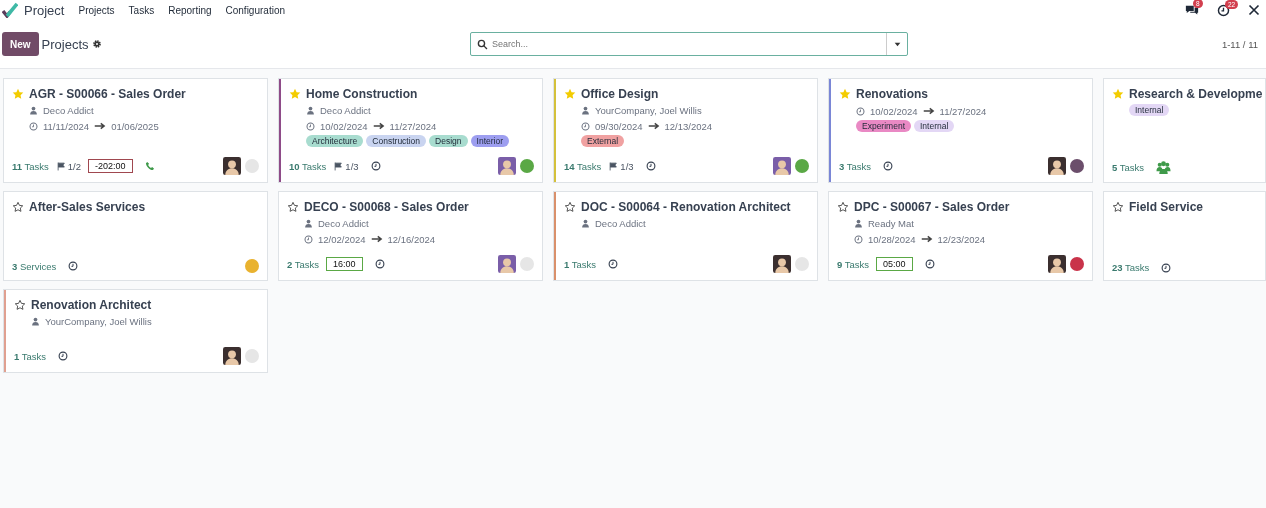 The height and width of the screenshot is (508, 1266). Describe the element at coordinates (410, 236) in the screenshot. I see `project-card: DECO - S00068 - Sales Order Deco Addict 12/02/2024 12/16/2024 2 Tasks 16:00` at that location.